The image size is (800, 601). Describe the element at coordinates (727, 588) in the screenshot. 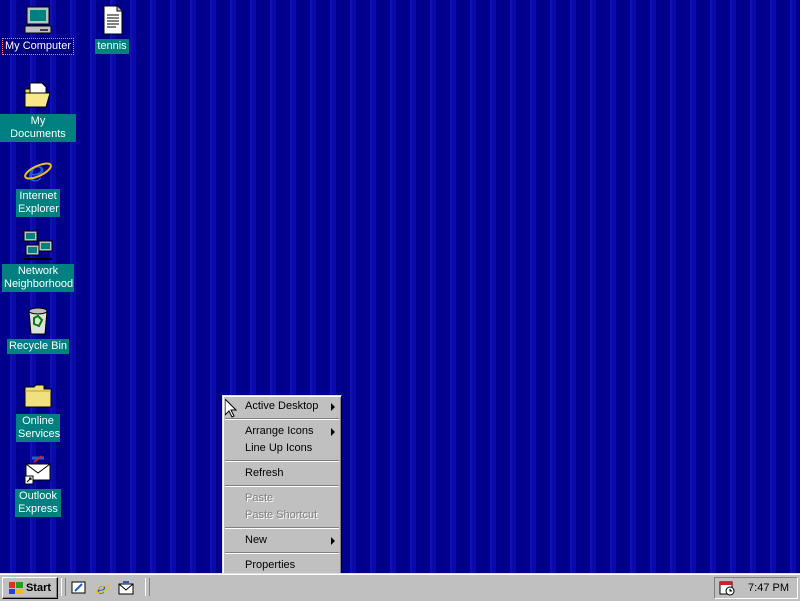

I see `task-scheduler-icon` at that location.